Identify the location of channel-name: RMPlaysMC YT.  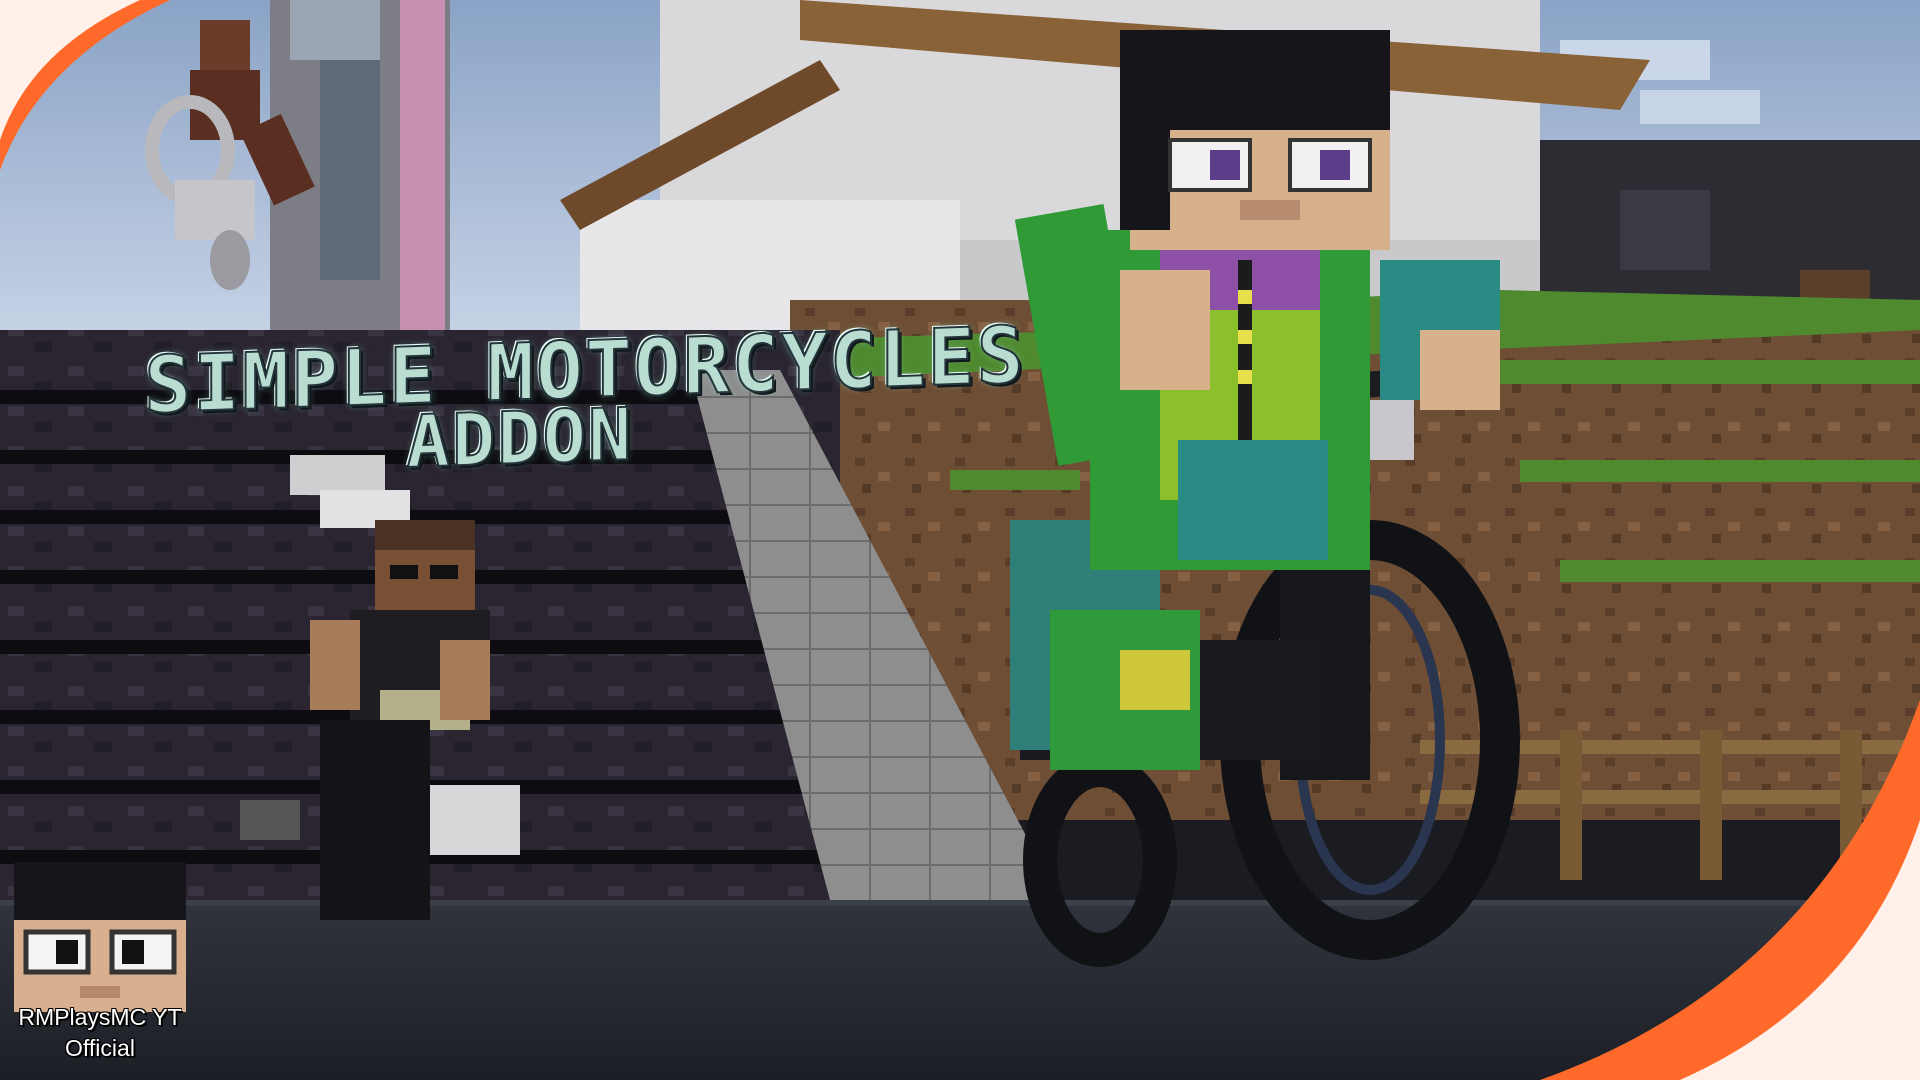
(100, 1017).